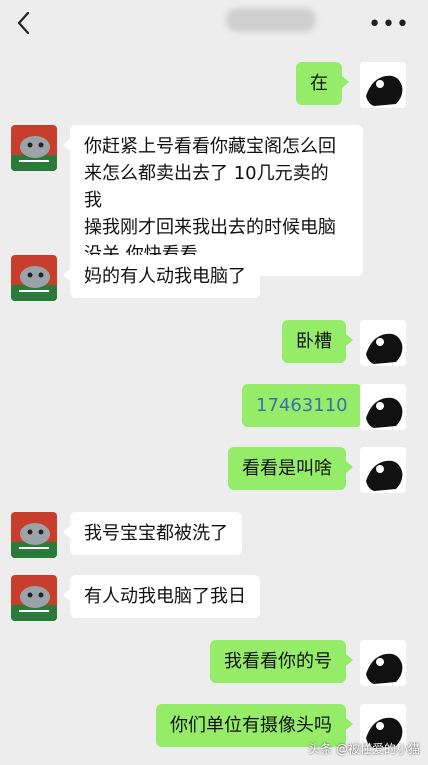 The image size is (428, 765). What do you see at coordinates (165, 596) in the screenshot?
I see `message-text: 有人动我电脑了我日` at bounding box center [165, 596].